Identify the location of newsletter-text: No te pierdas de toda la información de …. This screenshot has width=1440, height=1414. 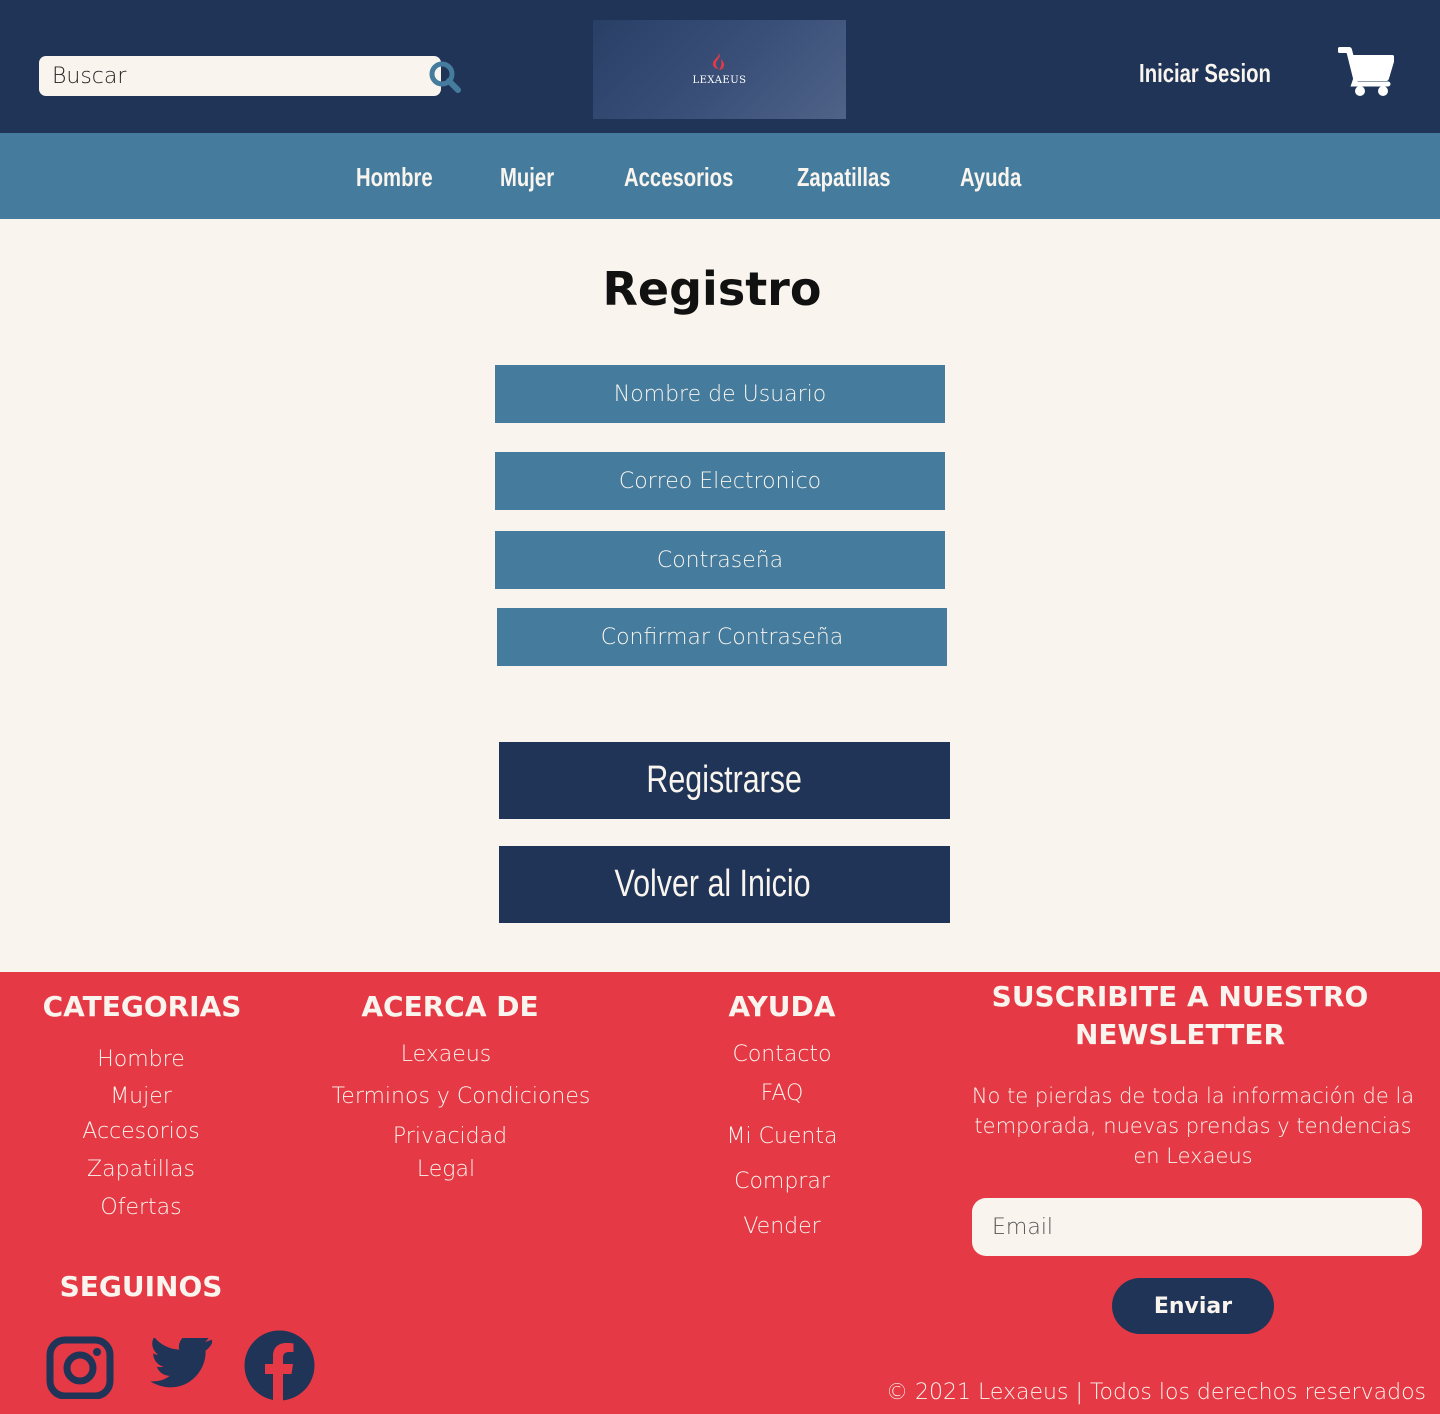
(1193, 1126).